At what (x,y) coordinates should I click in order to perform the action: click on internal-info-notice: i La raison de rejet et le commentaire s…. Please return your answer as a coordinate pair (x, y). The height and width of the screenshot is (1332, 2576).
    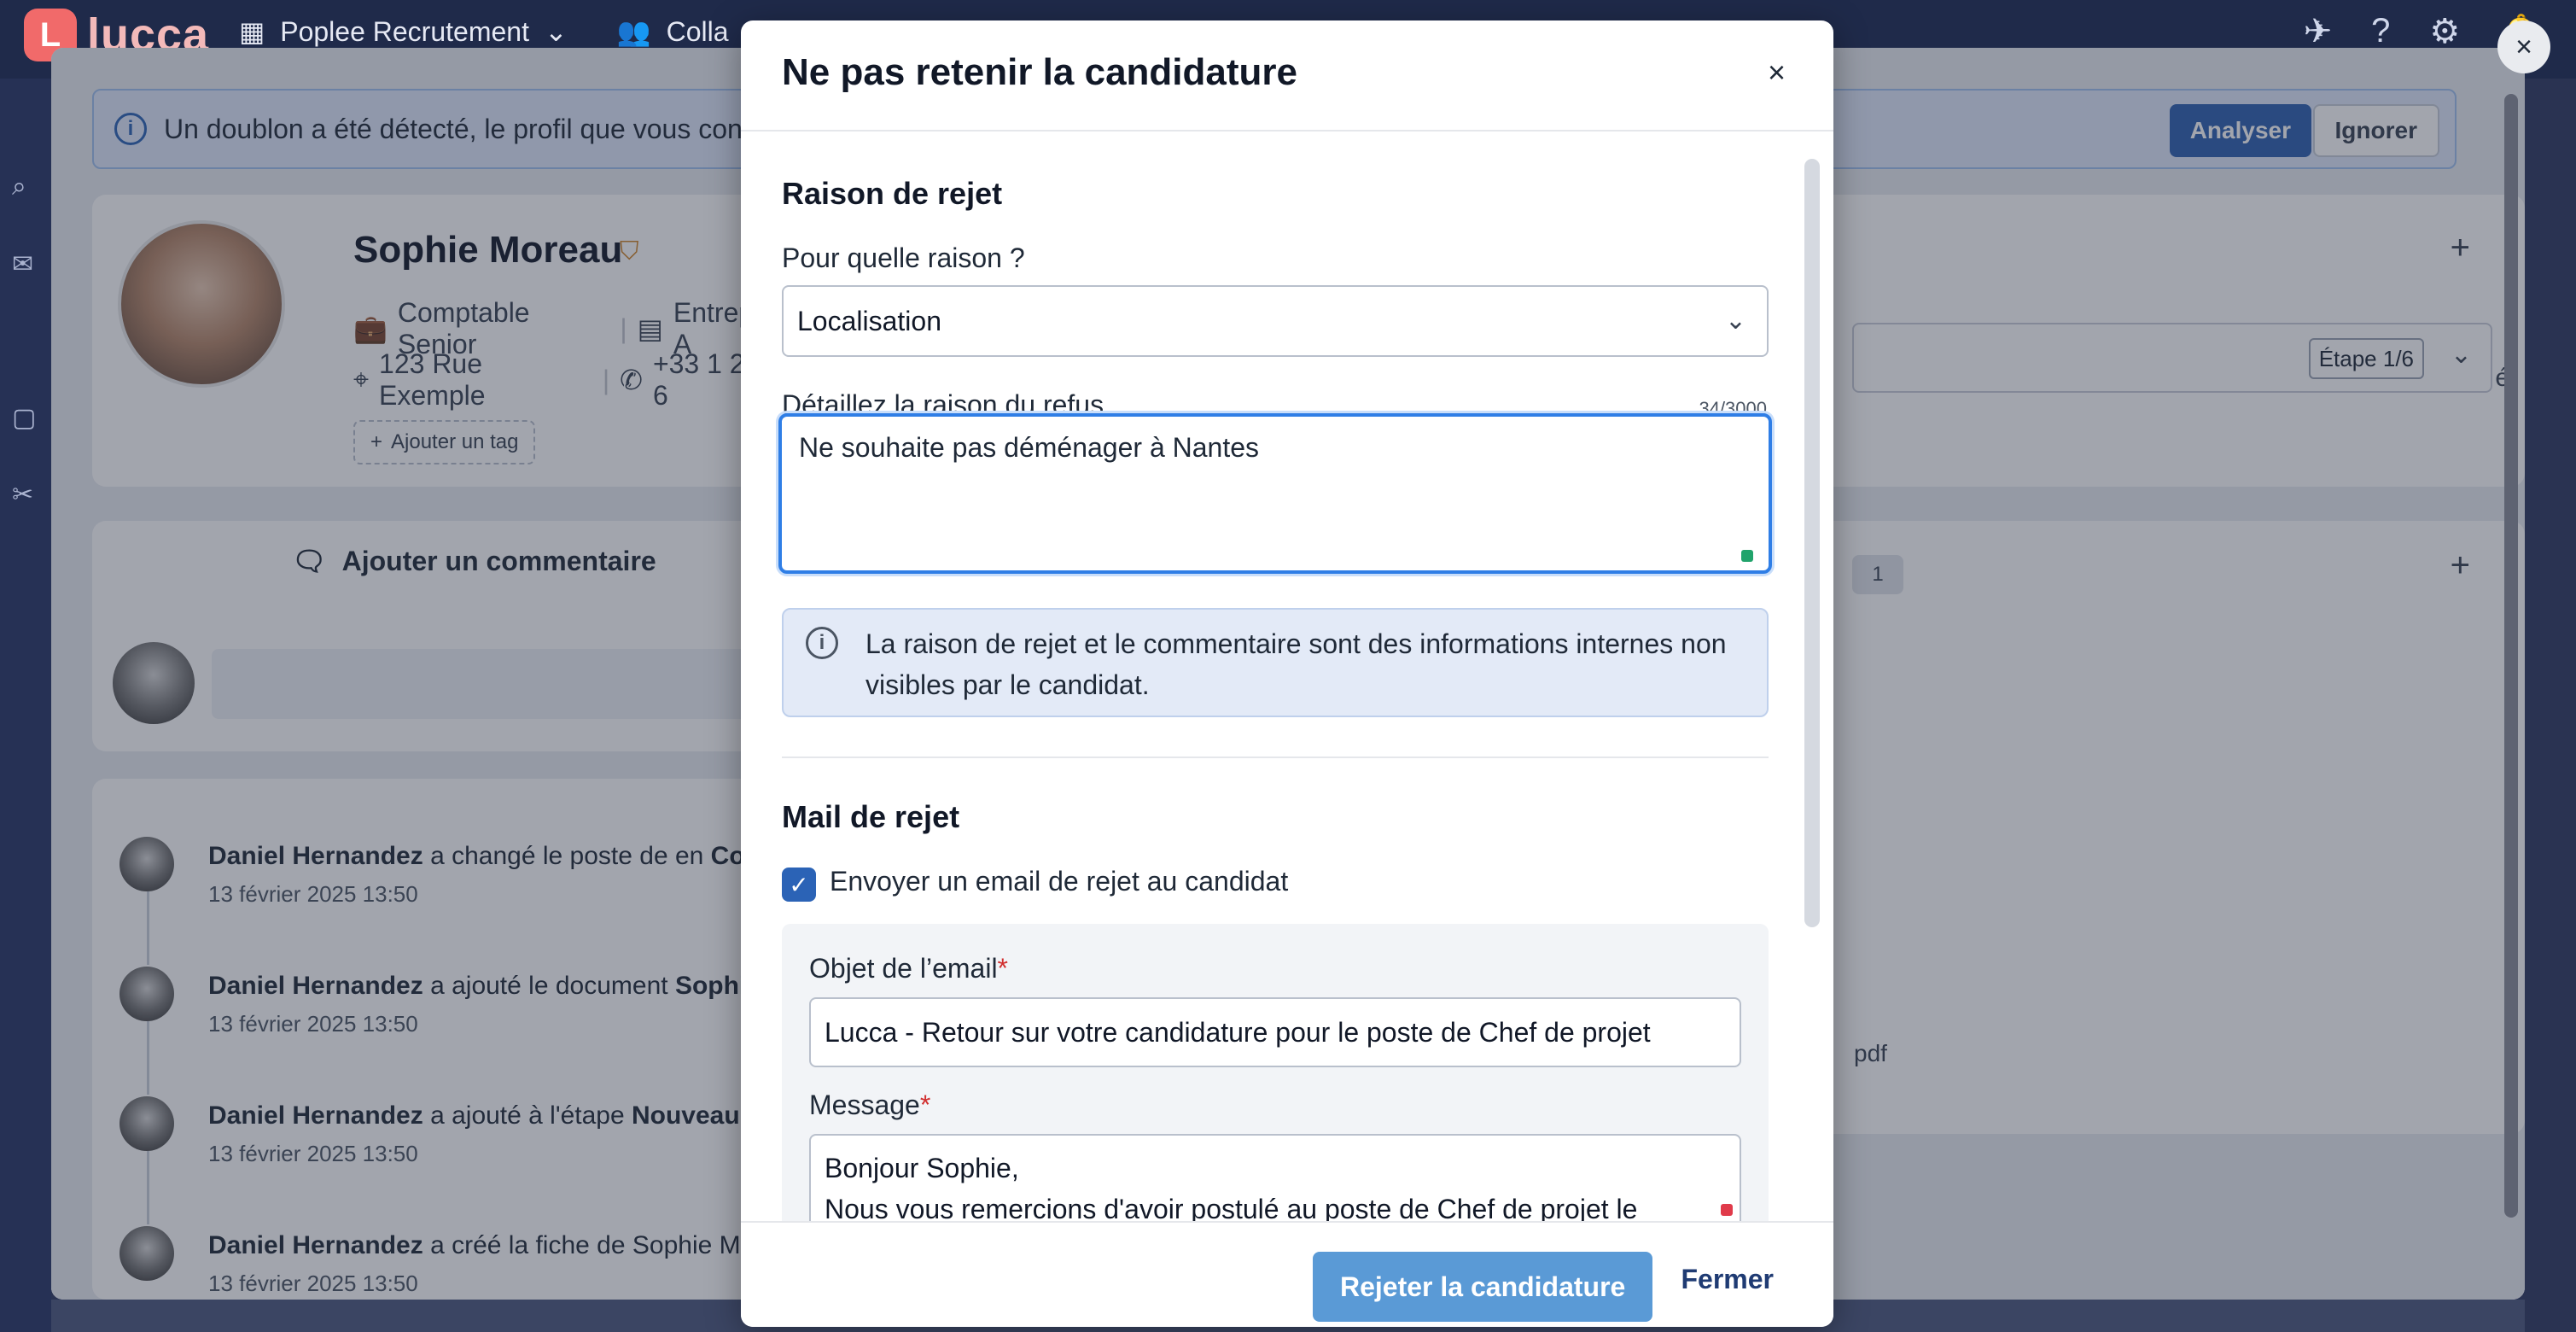
    Looking at the image, I should click on (1275, 662).